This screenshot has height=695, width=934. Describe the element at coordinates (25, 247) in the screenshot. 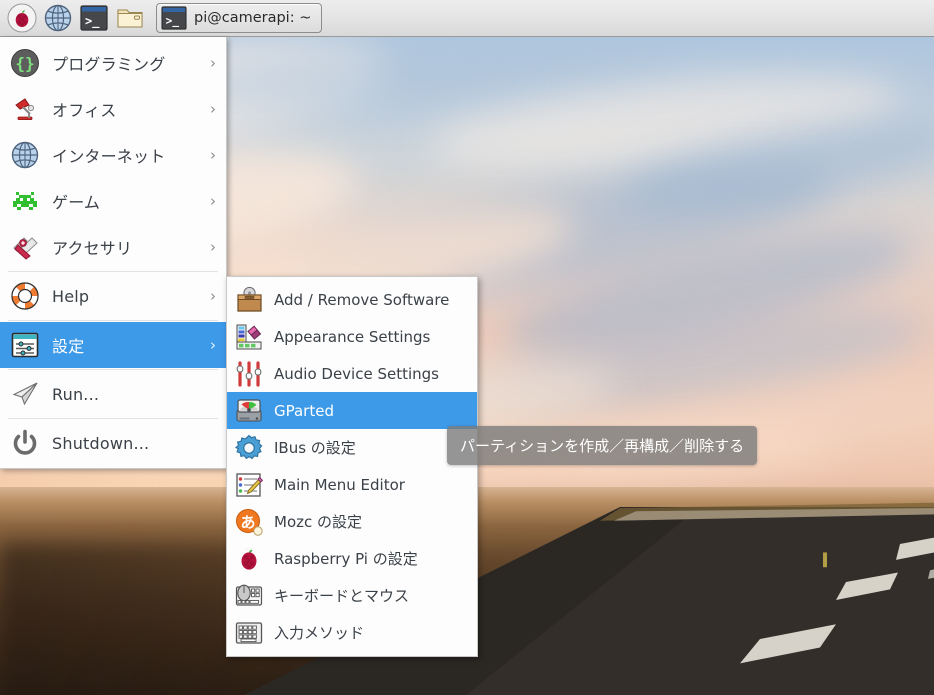

I see `accessories-knife-icon` at that location.